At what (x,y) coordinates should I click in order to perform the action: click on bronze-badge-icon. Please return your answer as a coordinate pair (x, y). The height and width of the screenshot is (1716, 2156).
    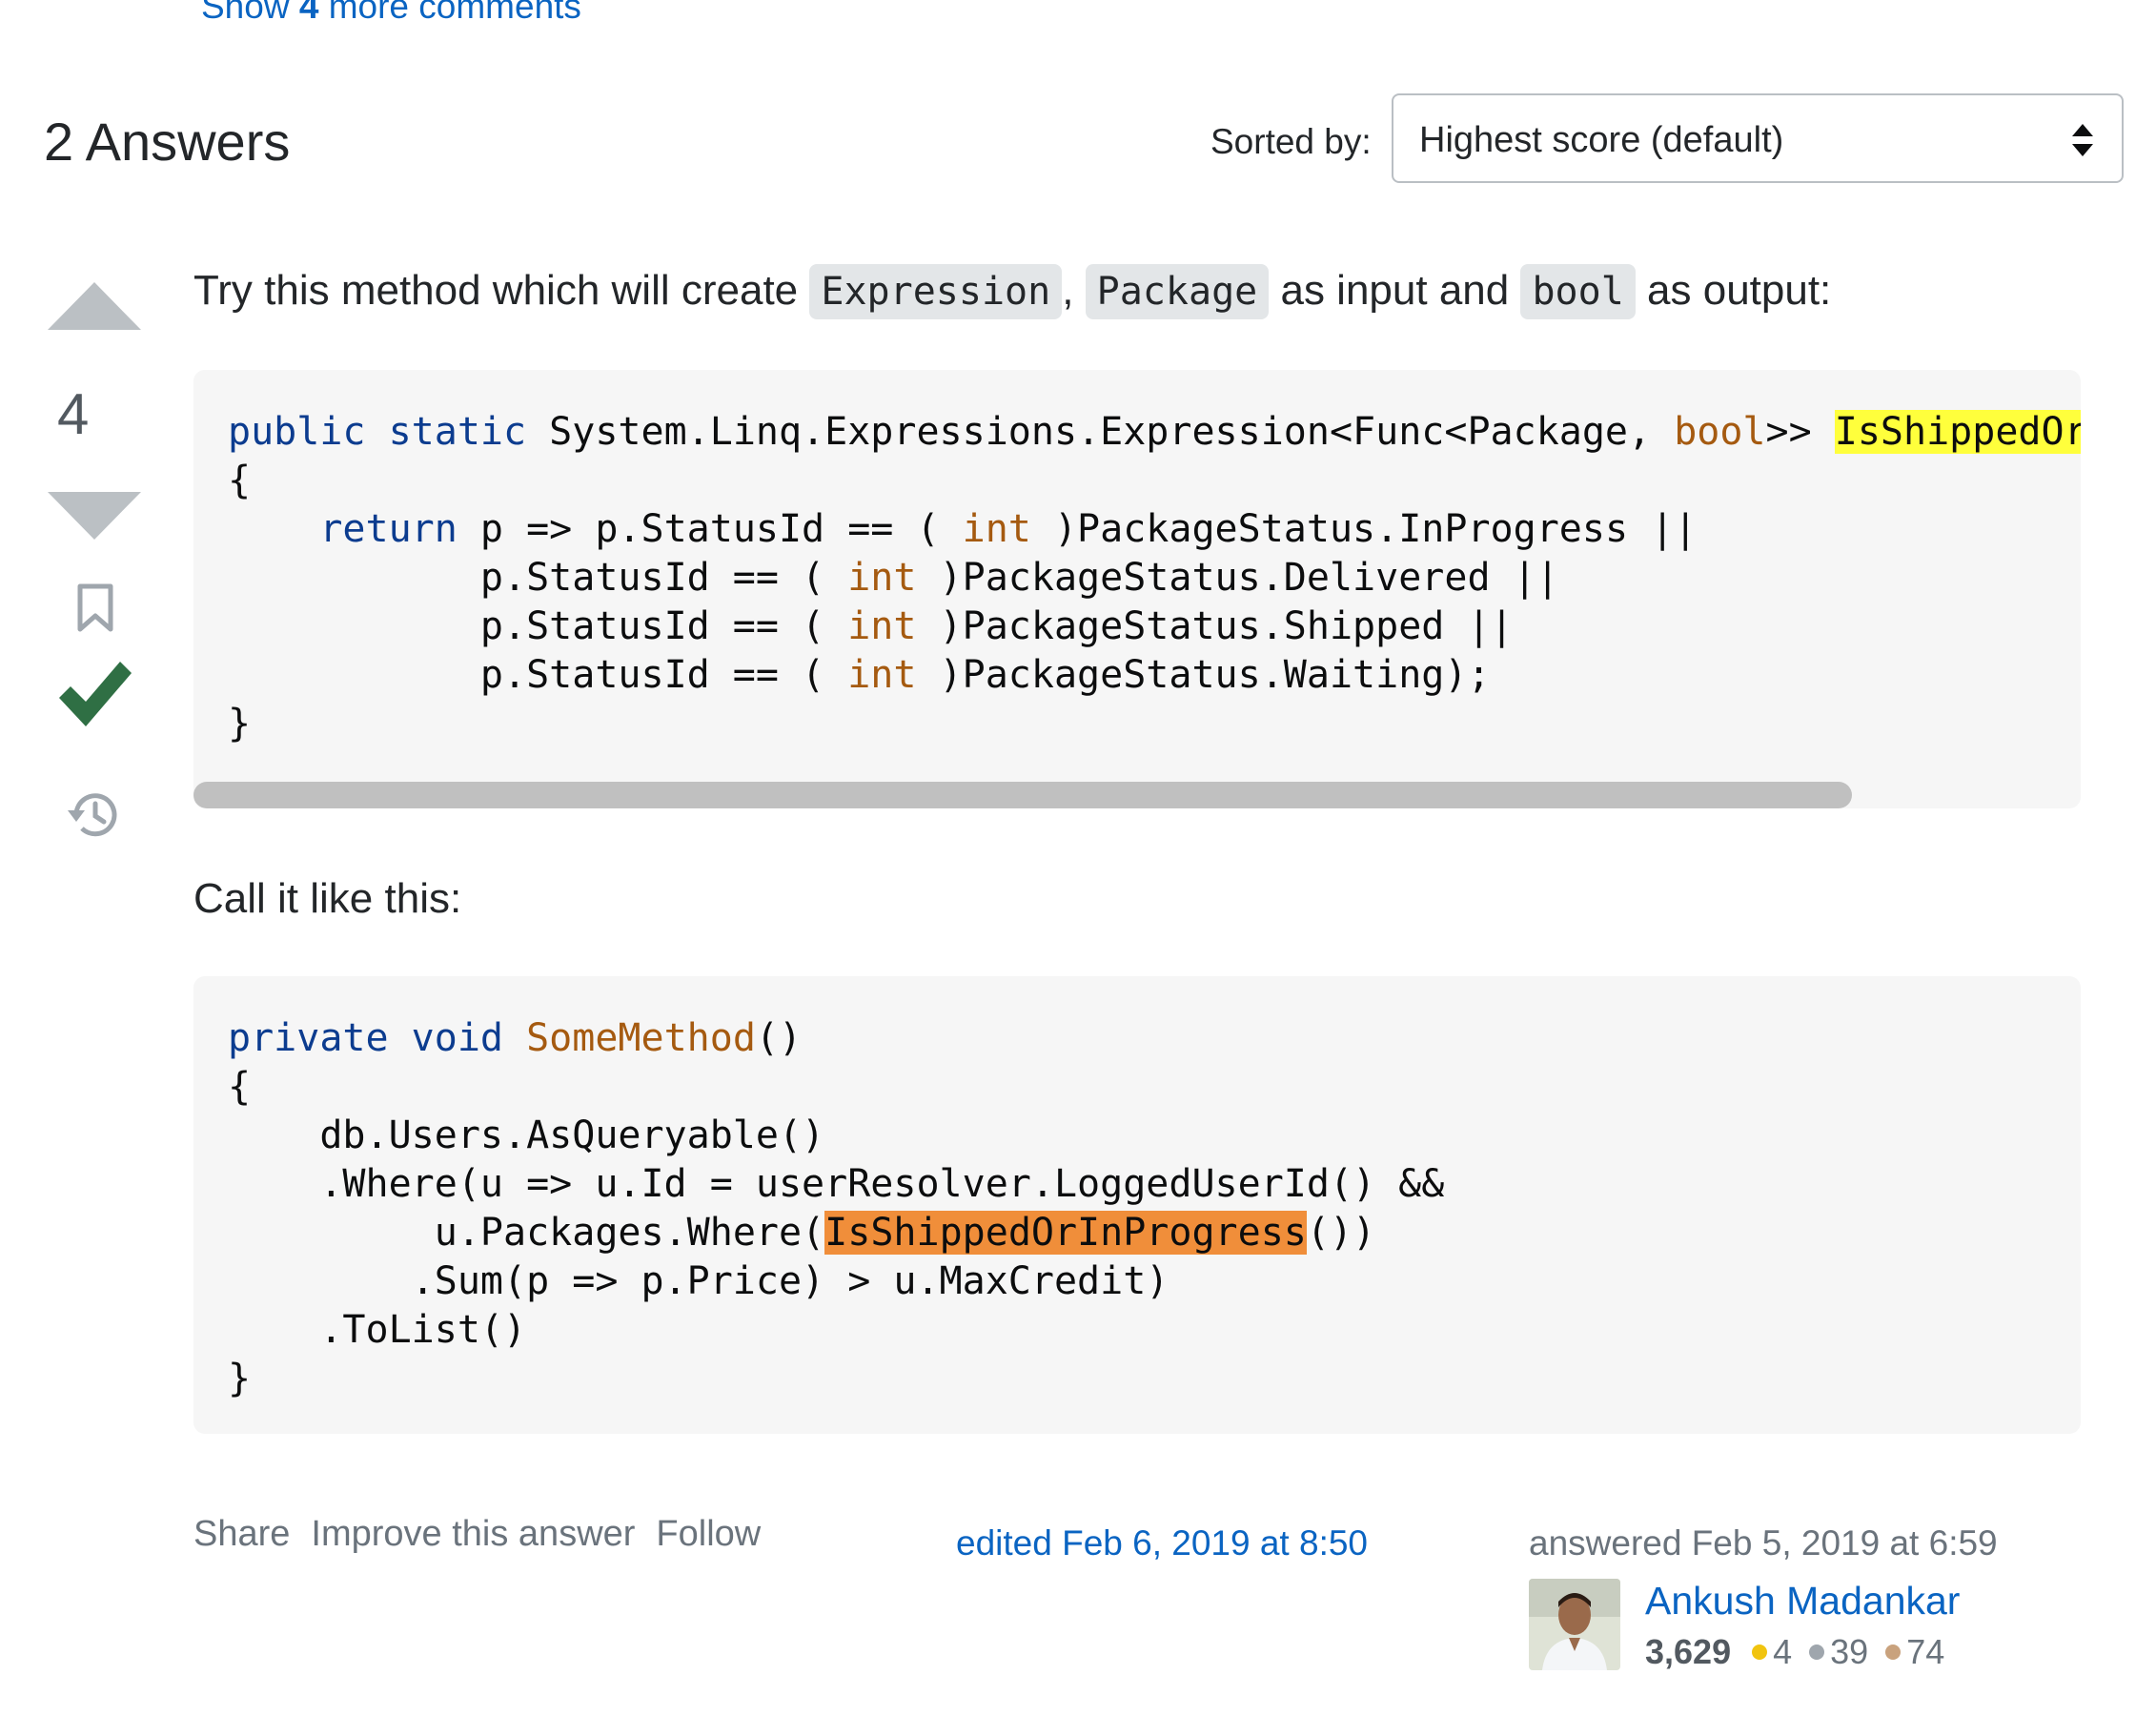
    Looking at the image, I should click on (1894, 1652).